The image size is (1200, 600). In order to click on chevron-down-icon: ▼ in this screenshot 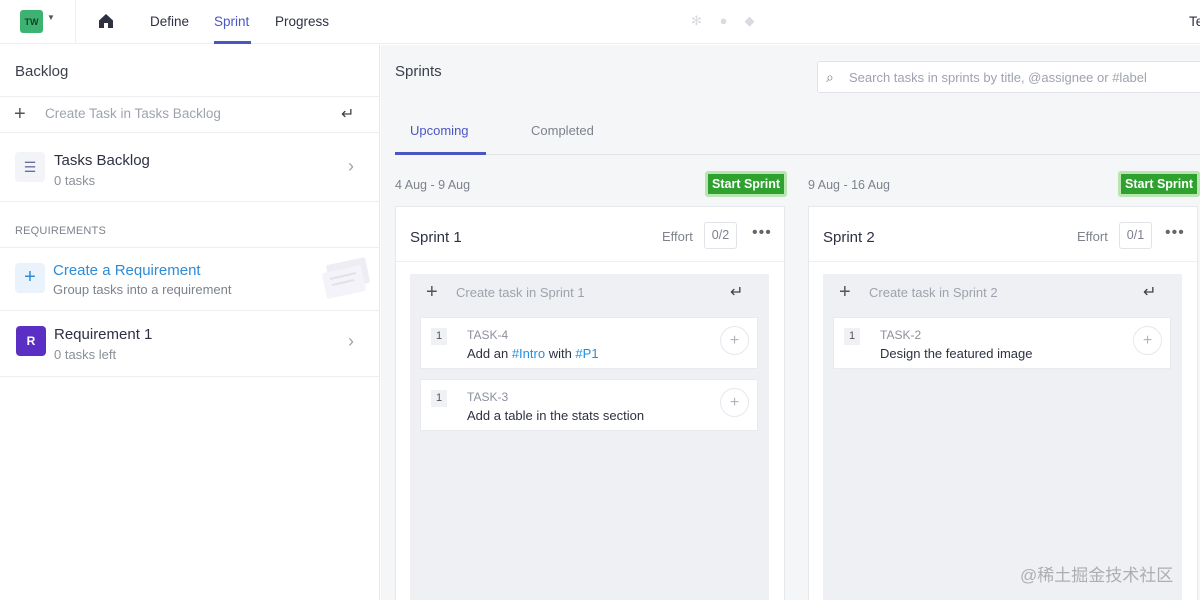, I will do `click(51, 17)`.